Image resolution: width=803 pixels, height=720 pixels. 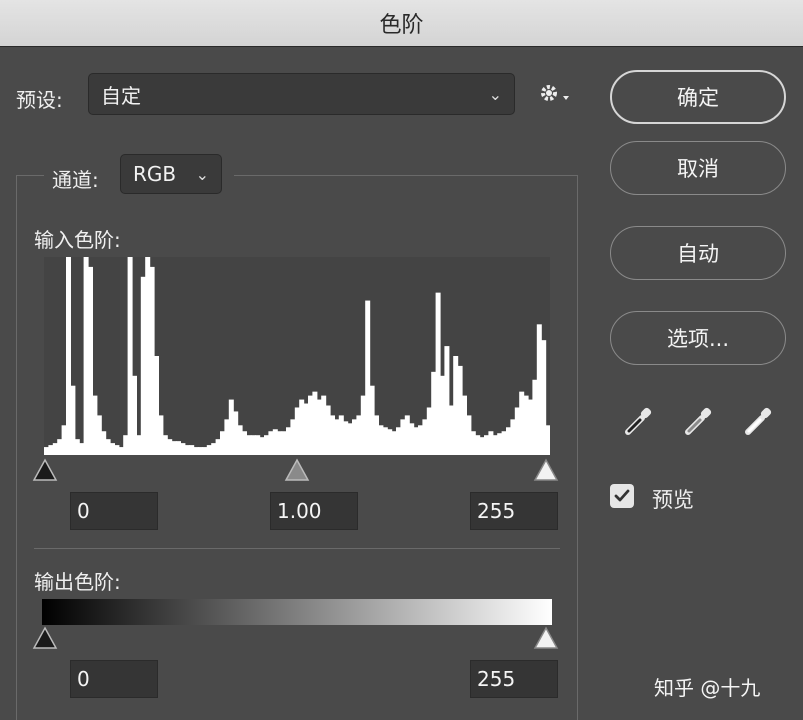 I want to click on channel-dropdown: RGB ⌄, so click(x=171, y=174).